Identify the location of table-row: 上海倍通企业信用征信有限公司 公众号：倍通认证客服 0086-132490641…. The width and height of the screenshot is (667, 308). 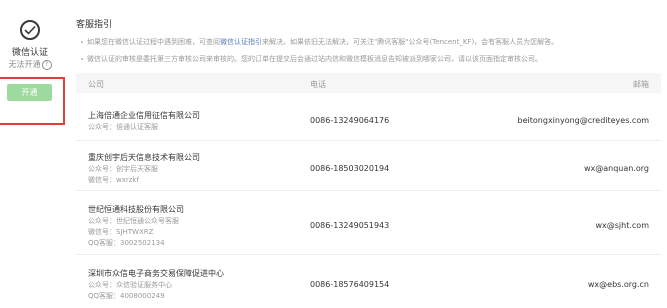
(368, 125).